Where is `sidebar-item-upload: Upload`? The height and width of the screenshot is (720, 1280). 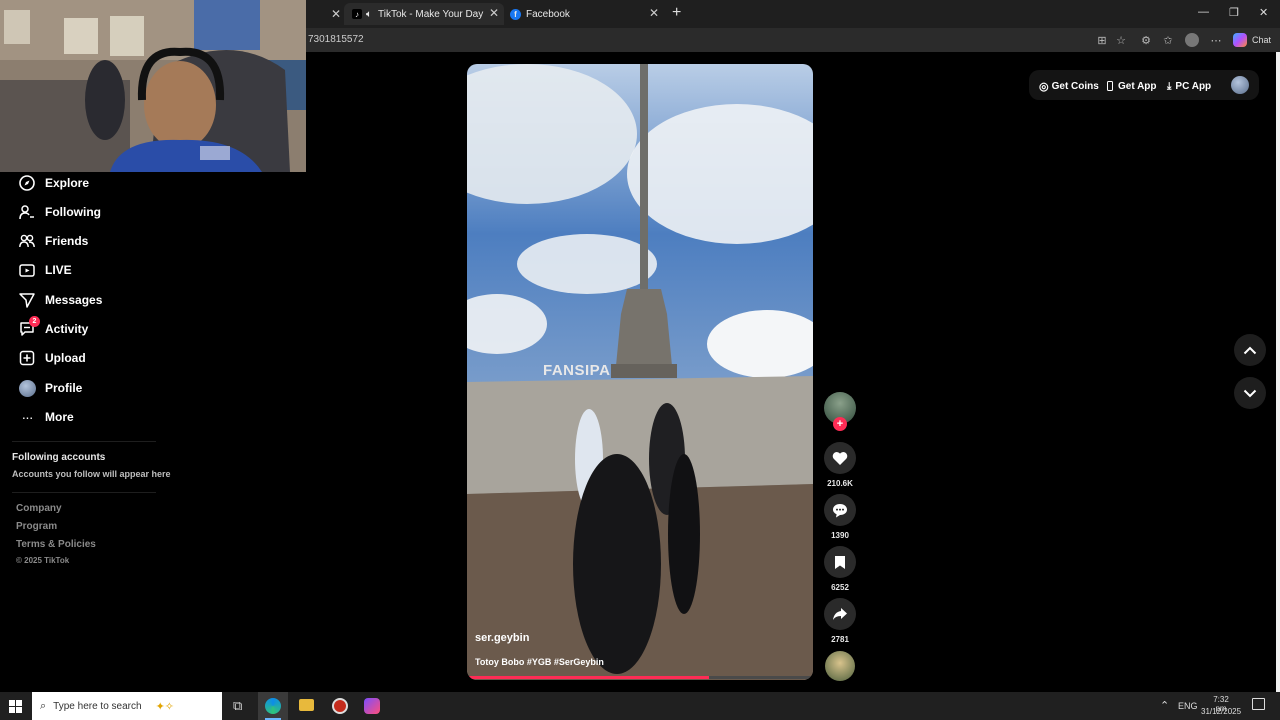
sidebar-item-upload: Upload is located at coordinates (52, 358).